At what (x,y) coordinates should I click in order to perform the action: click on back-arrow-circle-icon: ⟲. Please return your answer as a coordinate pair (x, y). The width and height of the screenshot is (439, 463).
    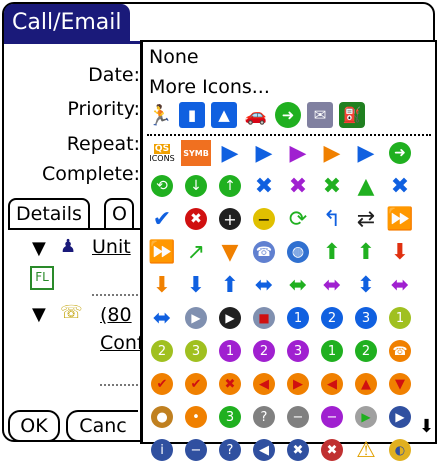
    Looking at the image, I should click on (162, 186).